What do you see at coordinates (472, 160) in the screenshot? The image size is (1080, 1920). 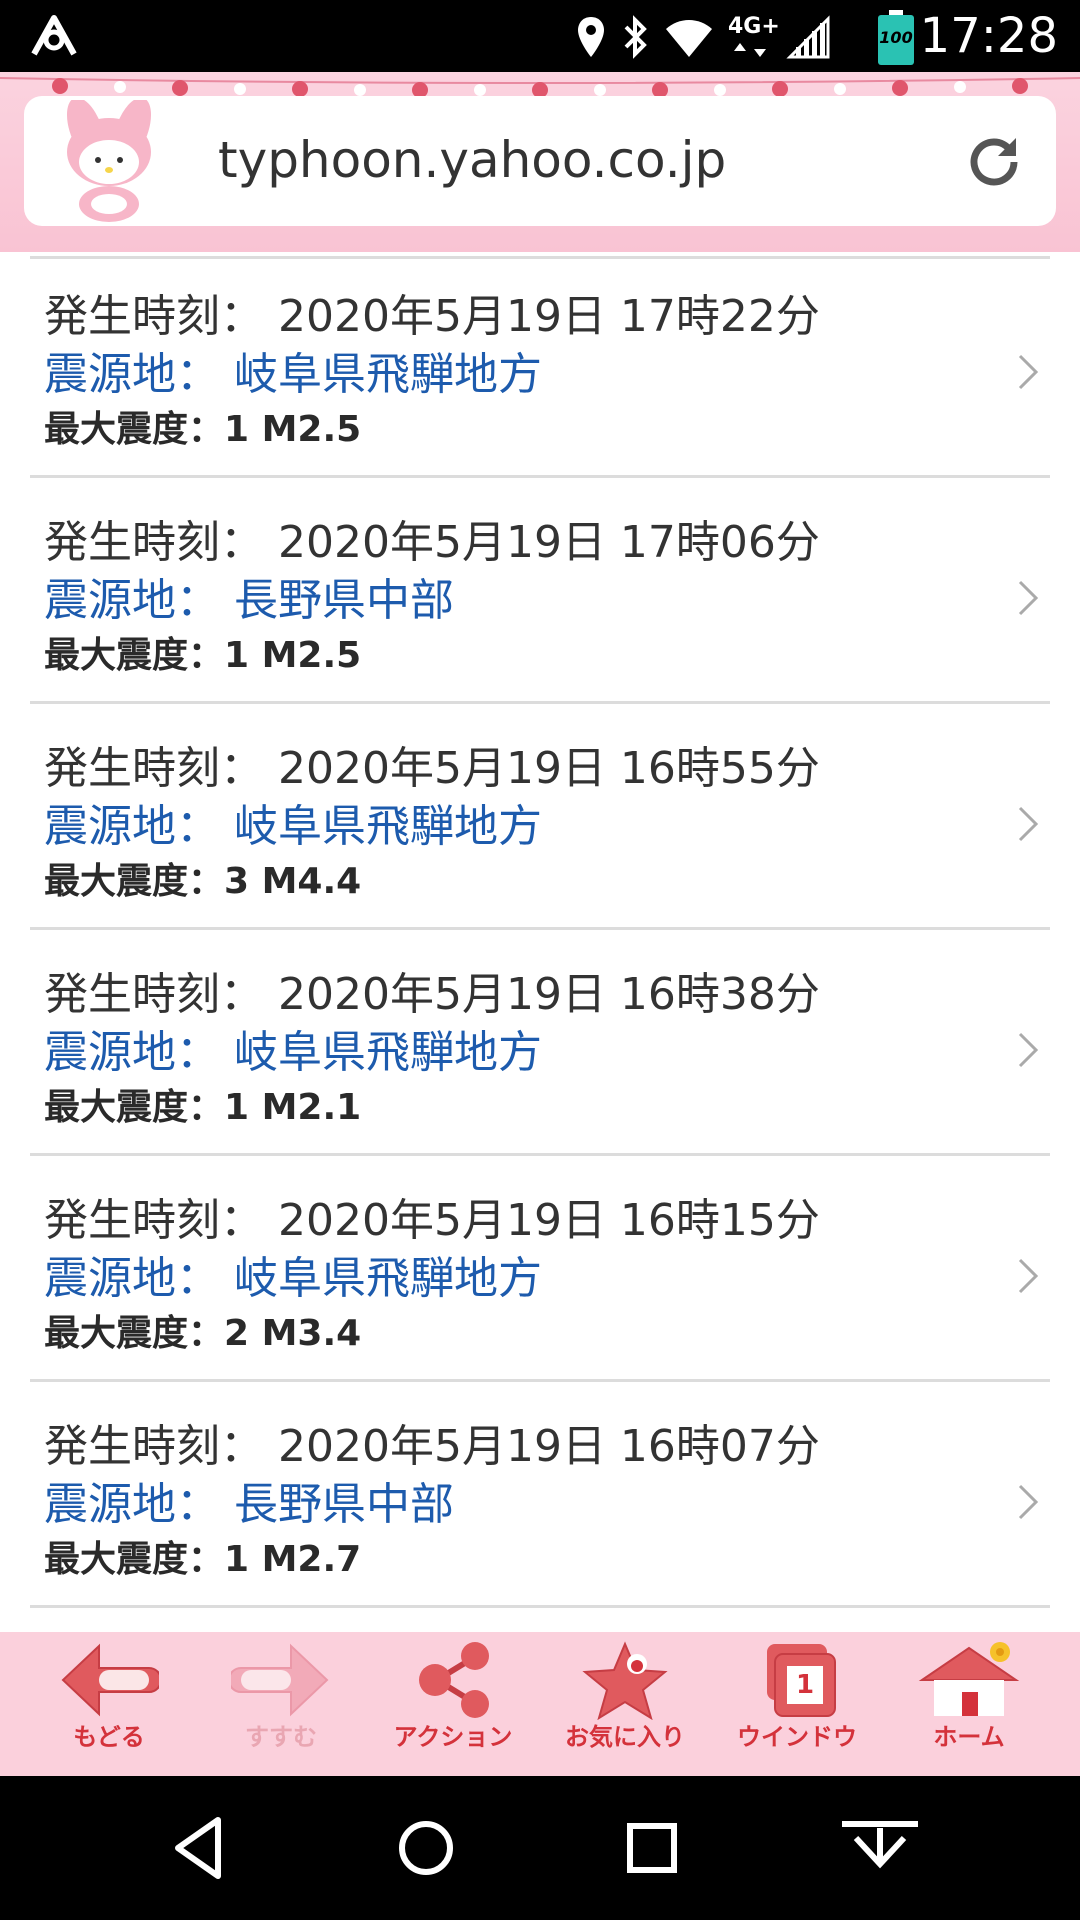 I see `url-text: typhoon.yahoo.co.jp` at bounding box center [472, 160].